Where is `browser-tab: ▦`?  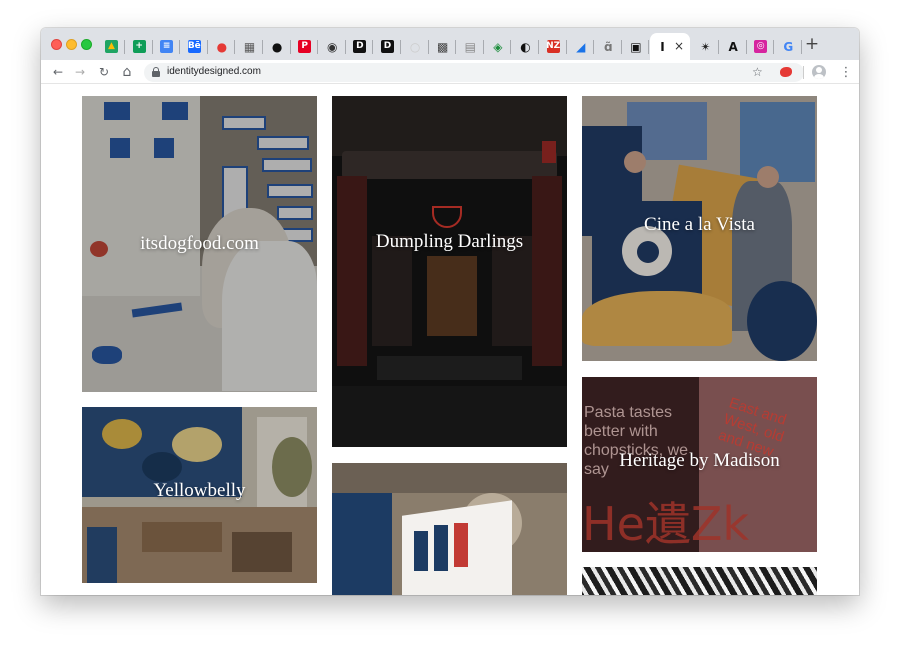 browser-tab: ▦ is located at coordinates (249, 46).